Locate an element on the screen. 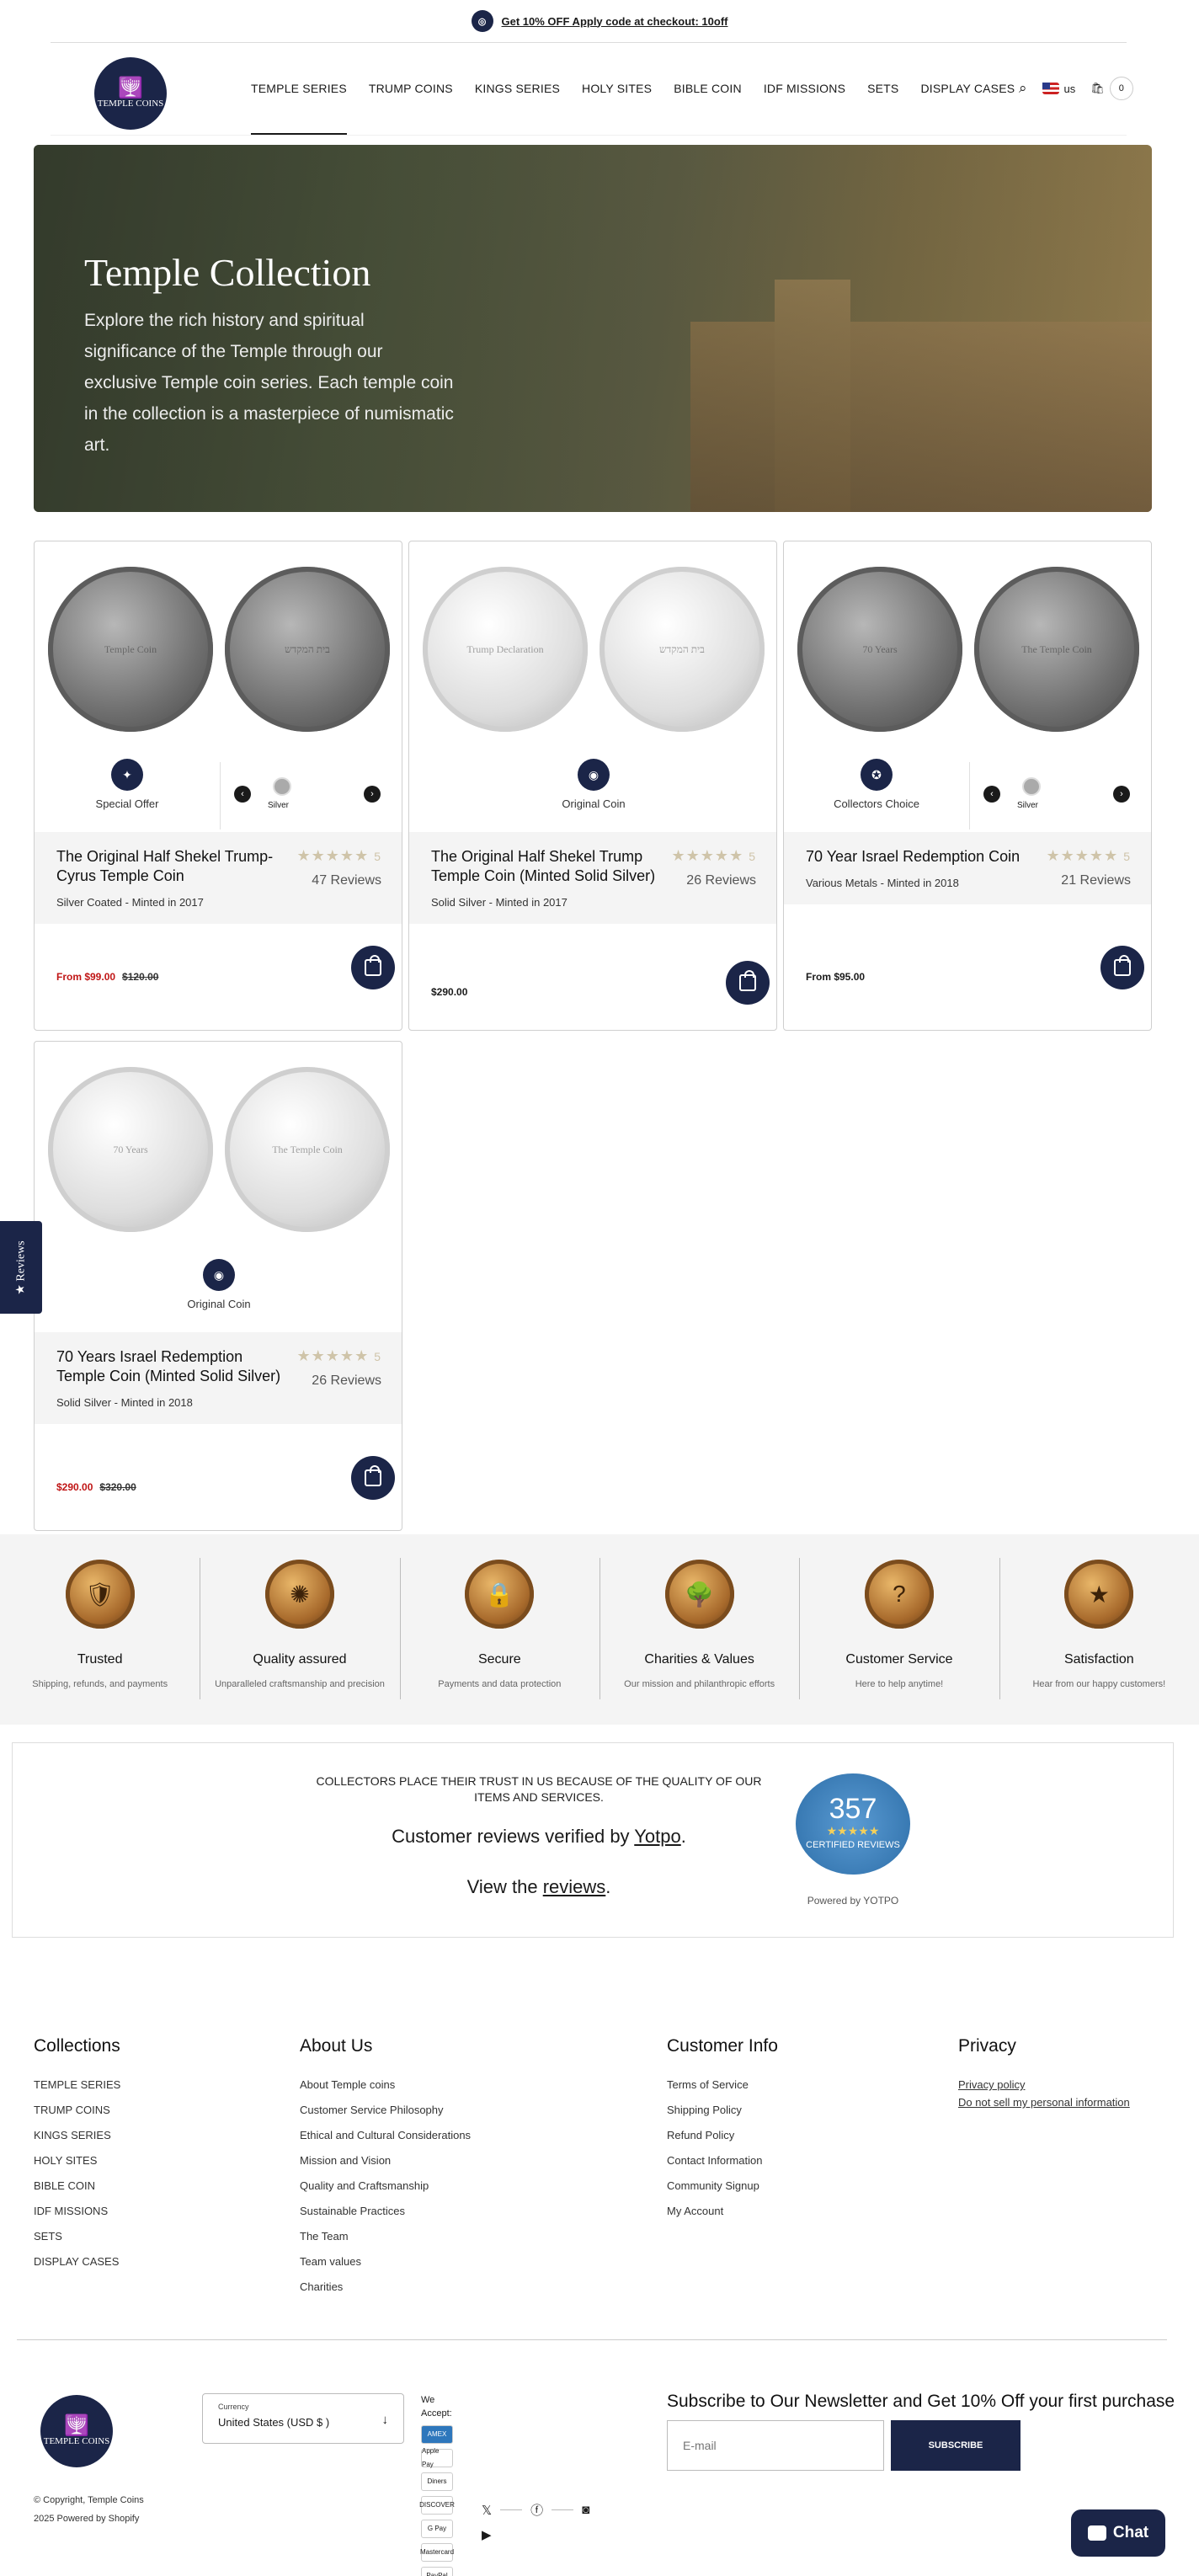 This screenshot has height=2576, width=1199. tree-icon: 🌳 is located at coordinates (699, 1594).